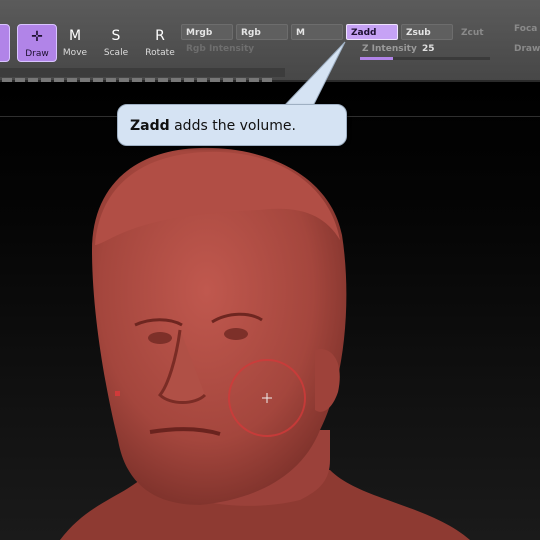  I want to click on zadd-button: Zadd, so click(372, 32).